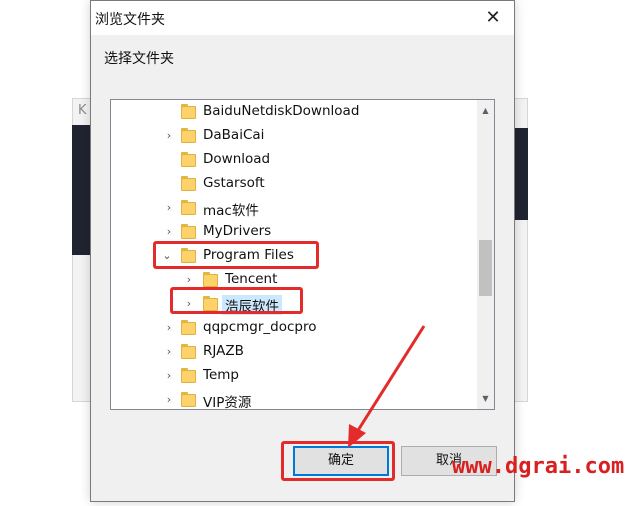 This screenshot has height=506, width=640. Describe the element at coordinates (538, 466) in the screenshot. I see `watermark-text: www.dgrai.com` at that location.